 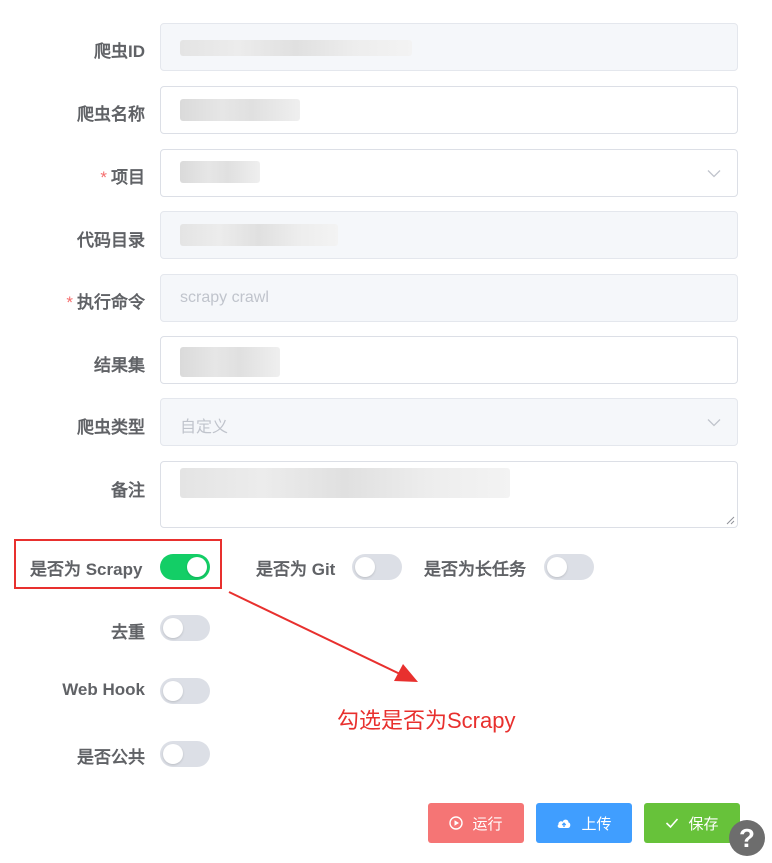 I want to click on command-placeholder: scrapy crawl, so click(x=224, y=297).